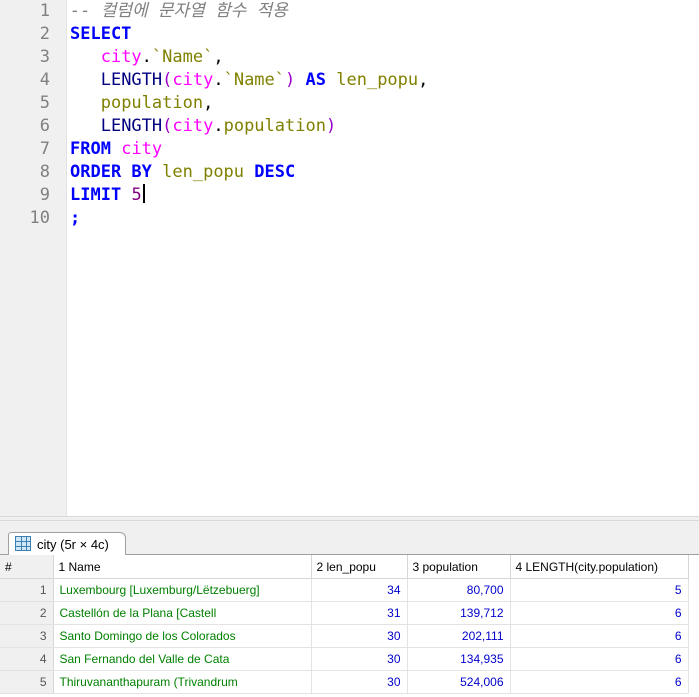  I want to click on row-number: 4, so click(27, 659).